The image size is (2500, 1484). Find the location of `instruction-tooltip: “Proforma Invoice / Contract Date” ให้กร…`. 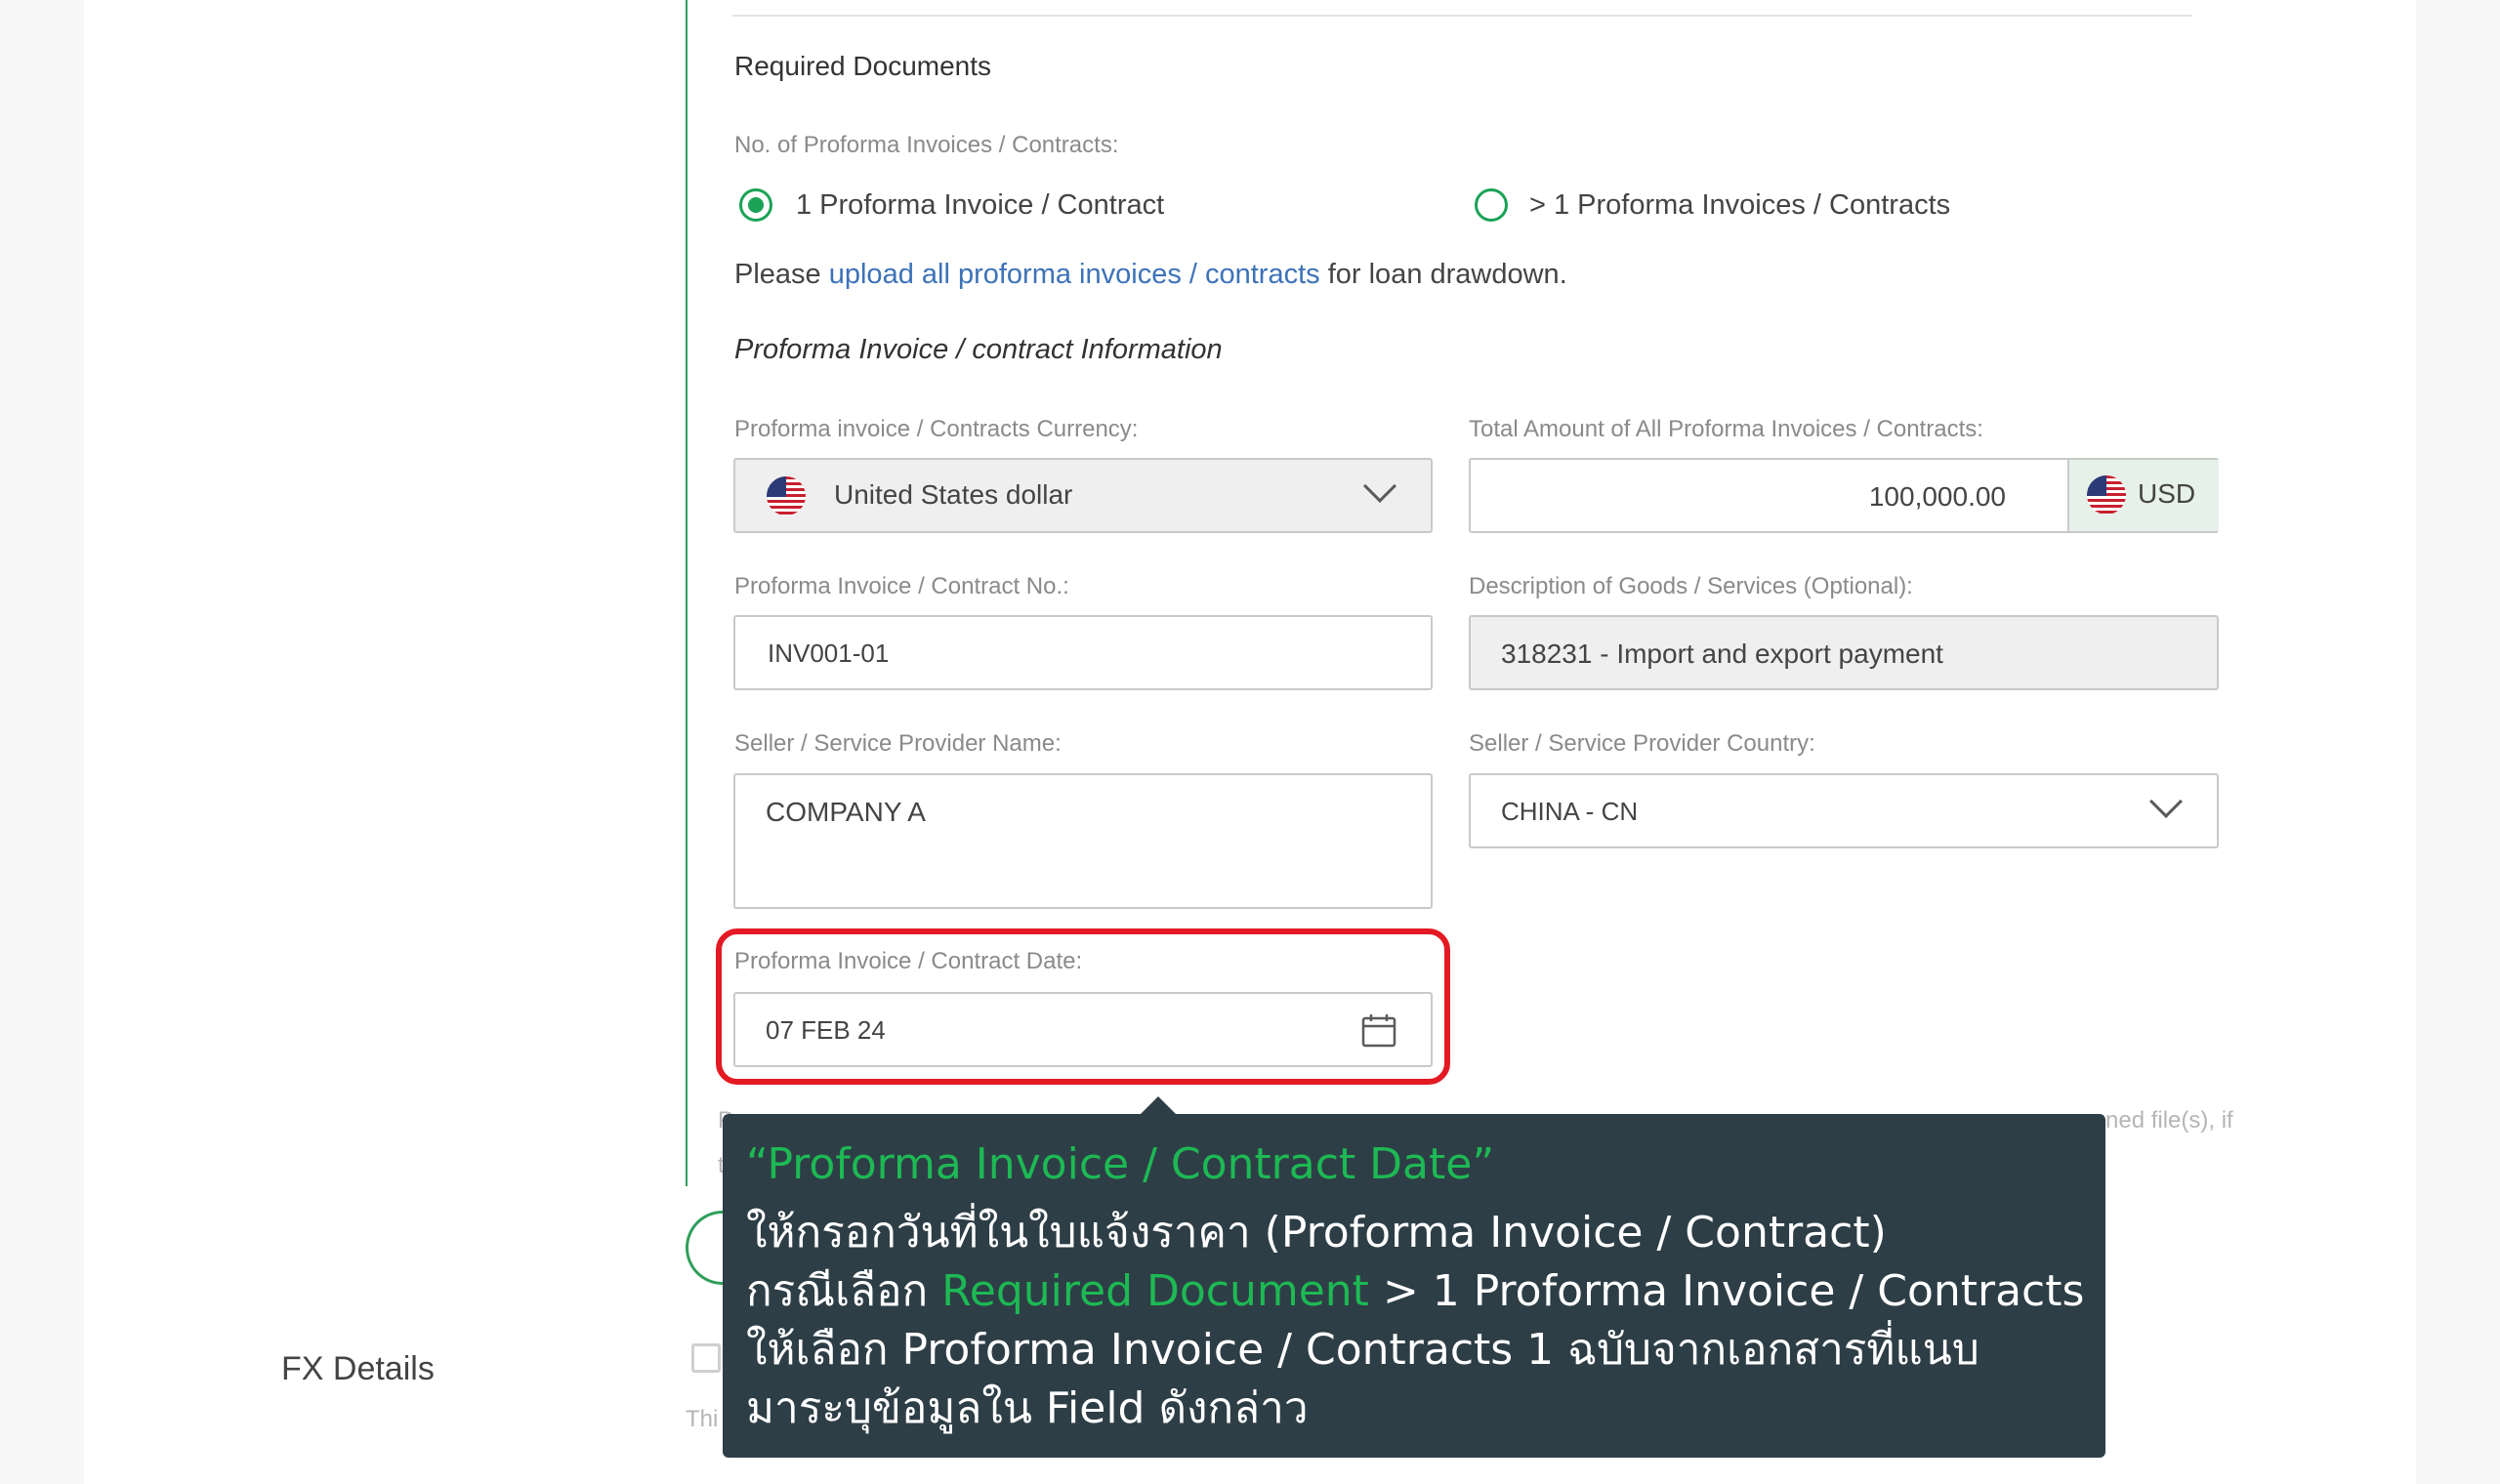

instruction-tooltip: “Proforma Invoice / Contract Date” ให้กร… is located at coordinates (1414, 1286).